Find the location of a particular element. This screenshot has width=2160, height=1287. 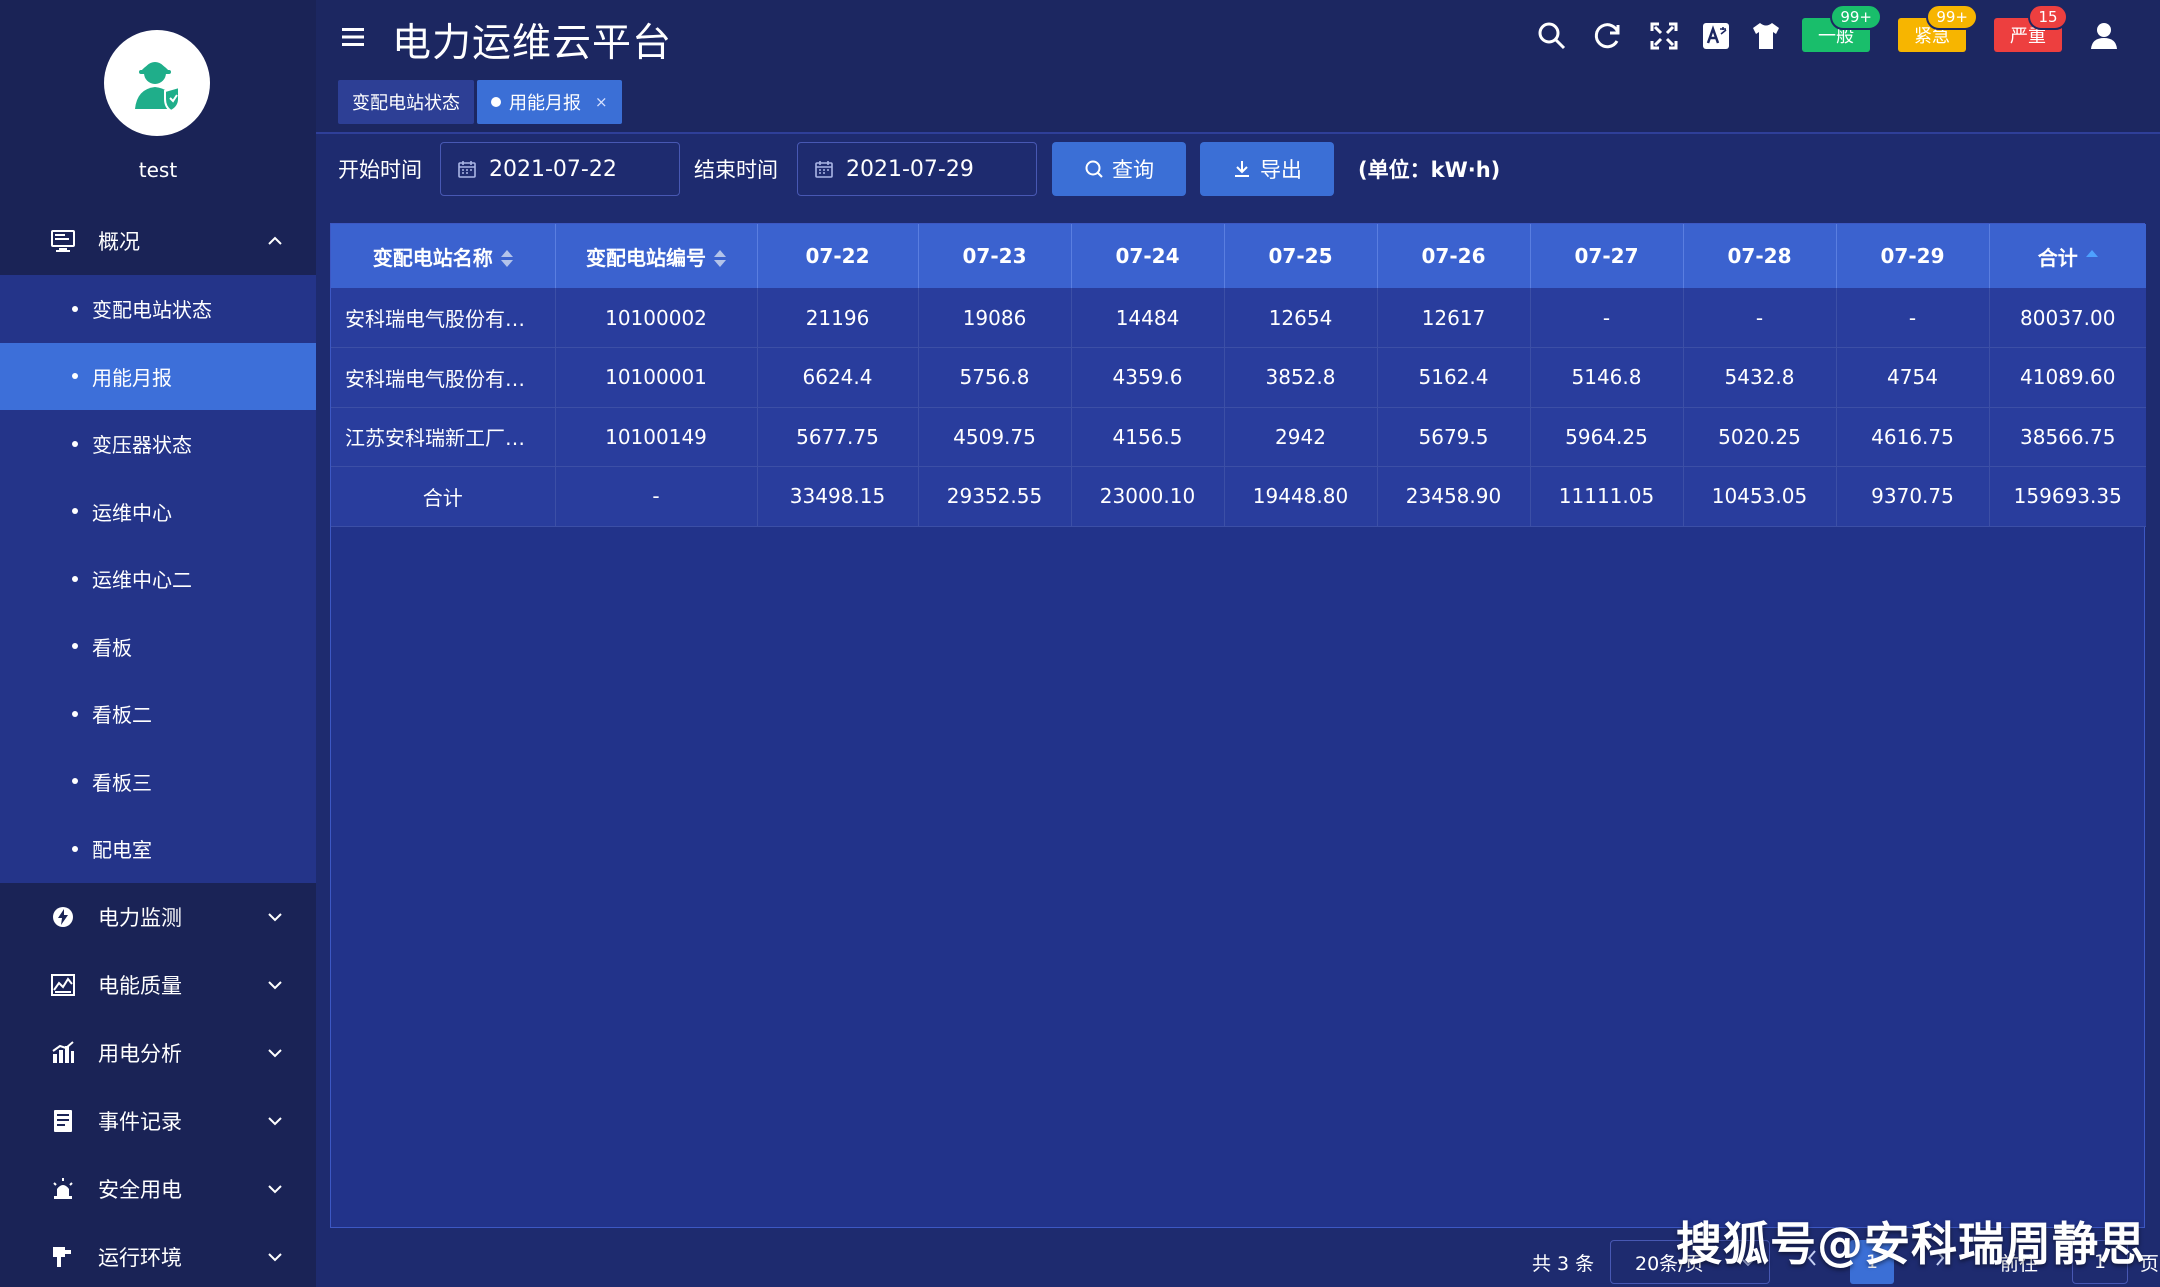

table-cell: 10100002 is located at coordinates (656, 318).